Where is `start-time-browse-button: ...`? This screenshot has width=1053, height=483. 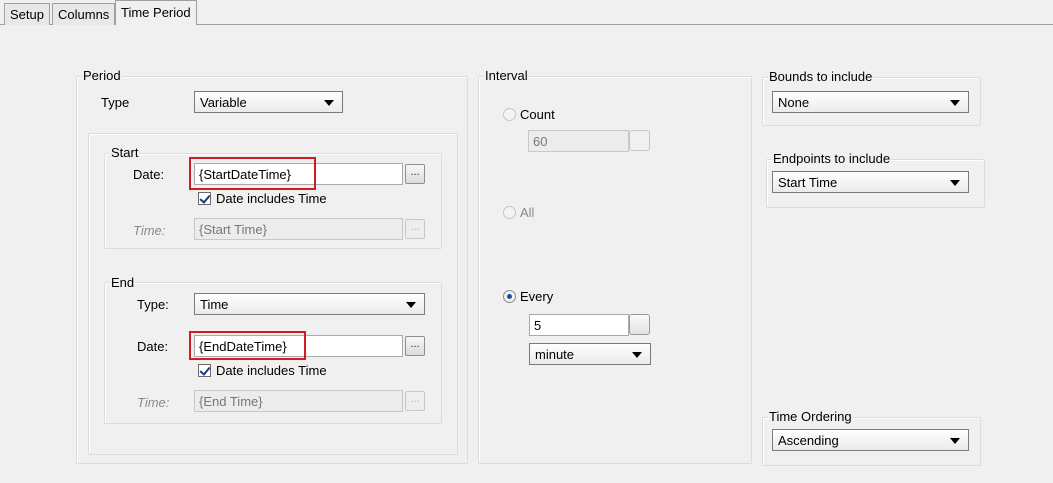 start-time-browse-button: ... is located at coordinates (415, 229).